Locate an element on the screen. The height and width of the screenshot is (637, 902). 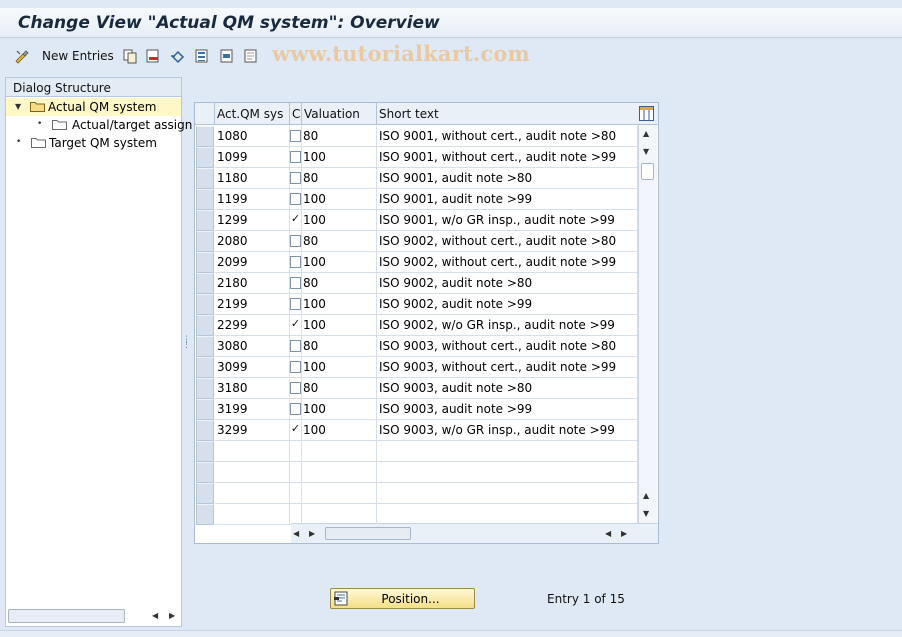
cell-short-text: ISO 9001, without cert., audit note >99 is located at coordinates (507, 157).